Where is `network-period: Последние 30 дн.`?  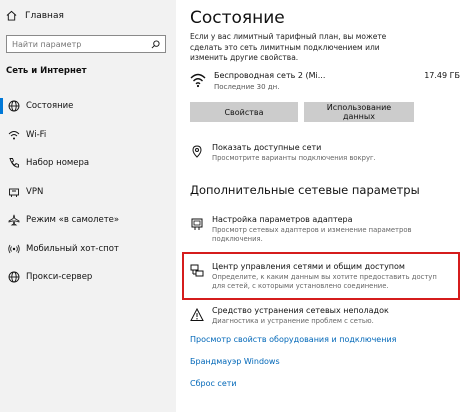
network-period: Последние 30 дн. is located at coordinates (247, 87).